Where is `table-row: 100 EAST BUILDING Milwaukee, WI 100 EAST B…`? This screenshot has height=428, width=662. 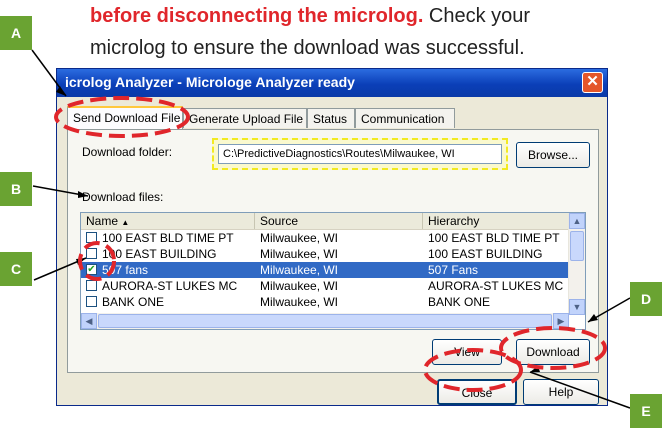 table-row: 100 EAST BUILDING Milwaukee, WI 100 EAST B… is located at coordinates (325, 254).